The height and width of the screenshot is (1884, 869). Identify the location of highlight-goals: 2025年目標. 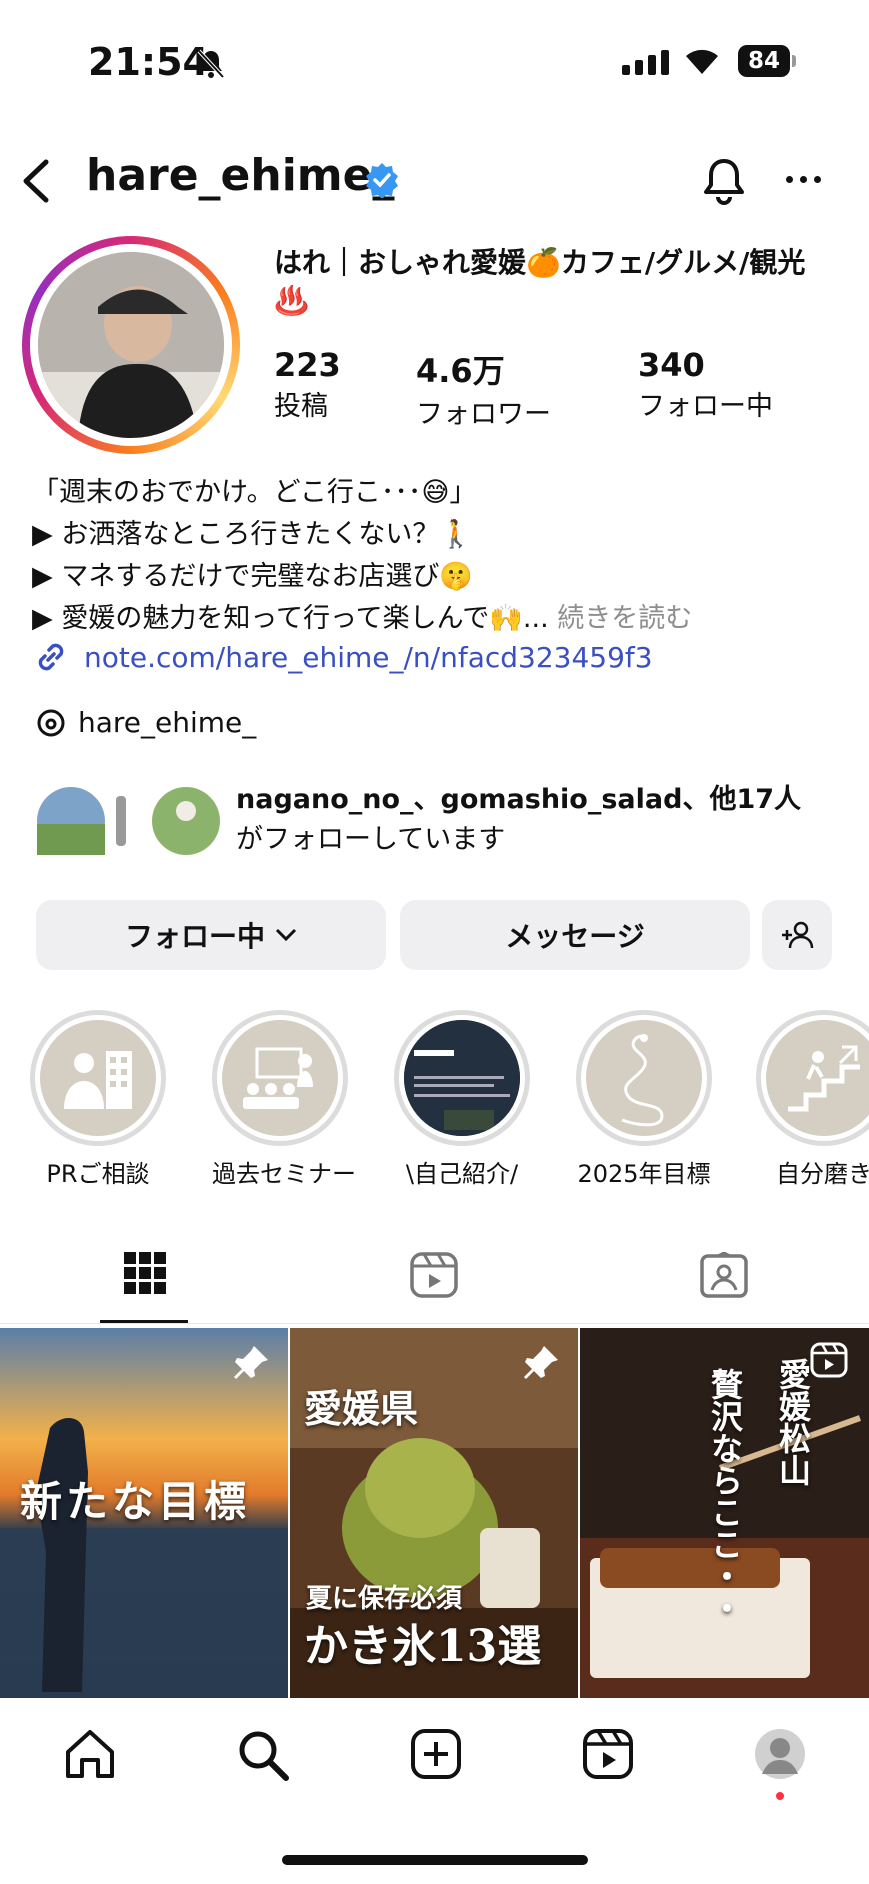
(656, 1099).